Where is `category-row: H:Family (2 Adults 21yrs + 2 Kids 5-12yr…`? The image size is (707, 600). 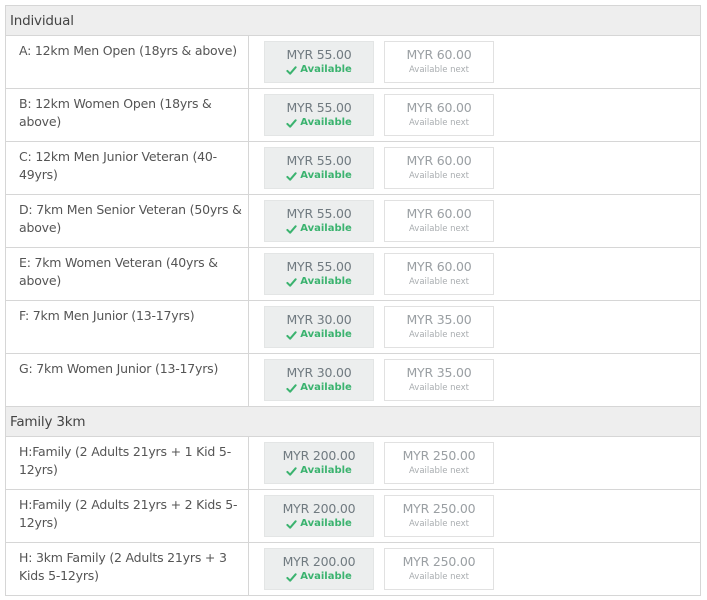
category-row: H:Family (2 Adults 21yrs + 2 Kids 5-12yr… is located at coordinates (353, 516).